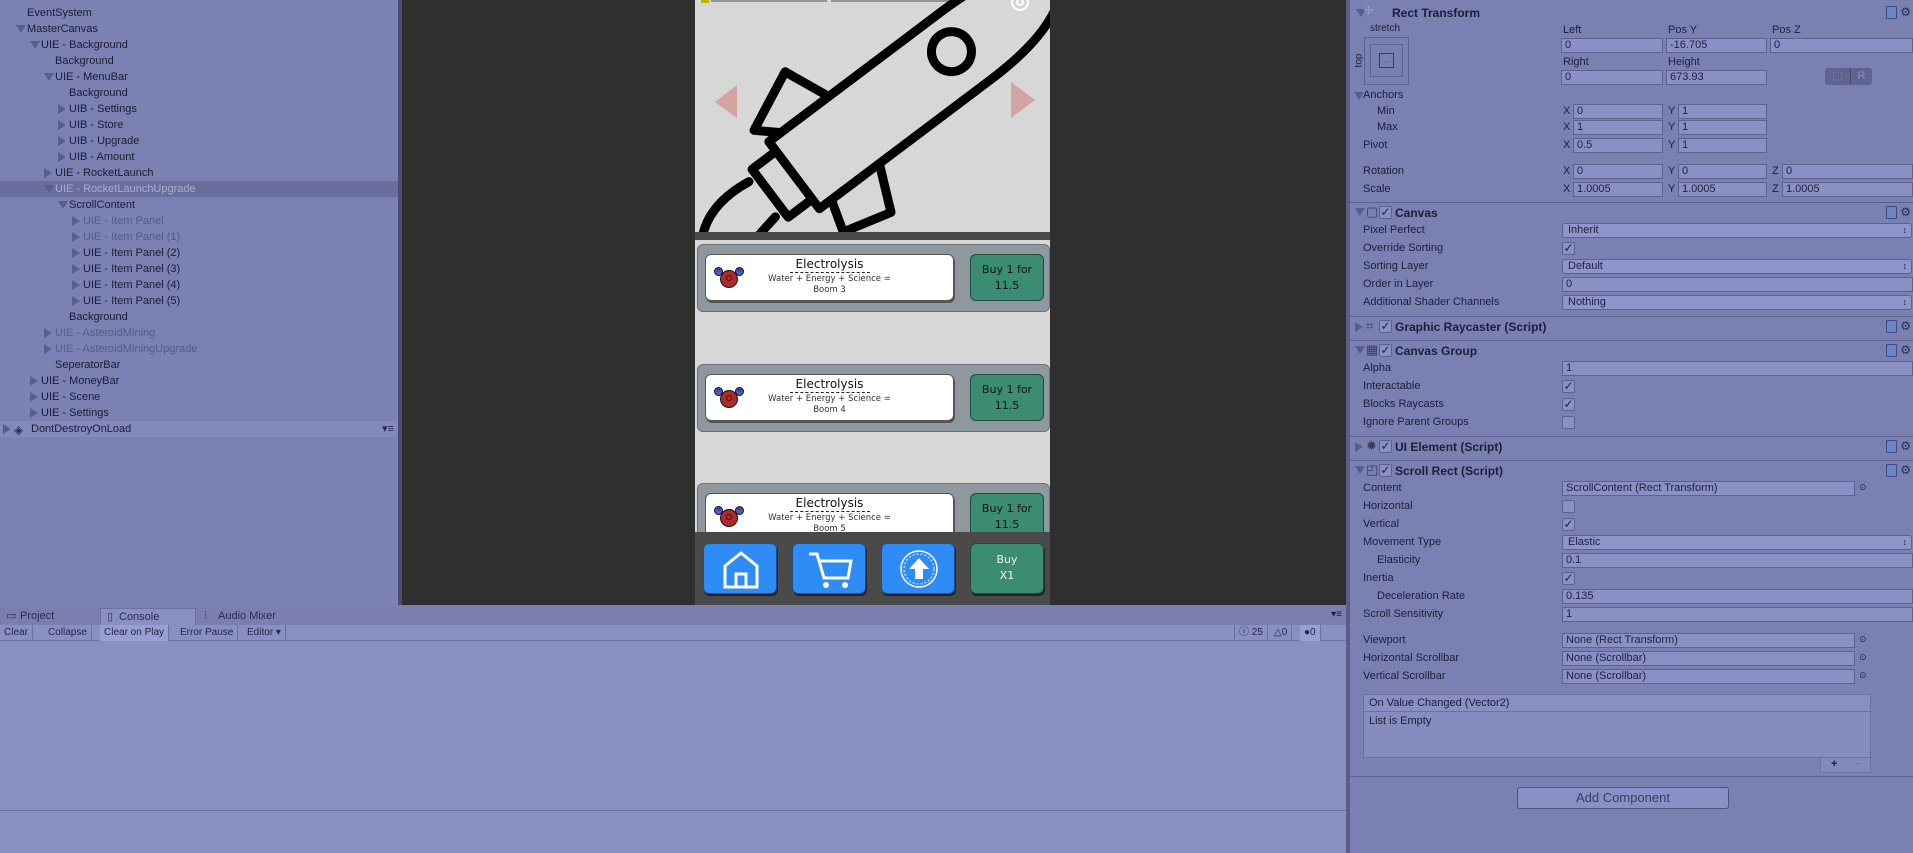 The image size is (1913, 853). I want to click on add-event-button: +, so click(1834, 764).